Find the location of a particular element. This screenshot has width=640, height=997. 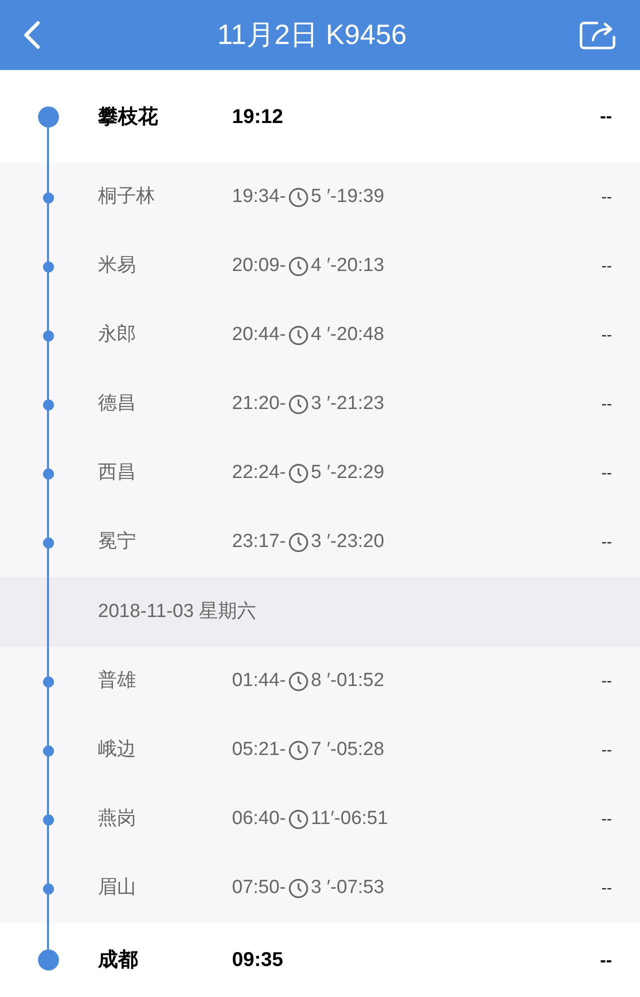

back-icon is located at coordinates (32, 35).